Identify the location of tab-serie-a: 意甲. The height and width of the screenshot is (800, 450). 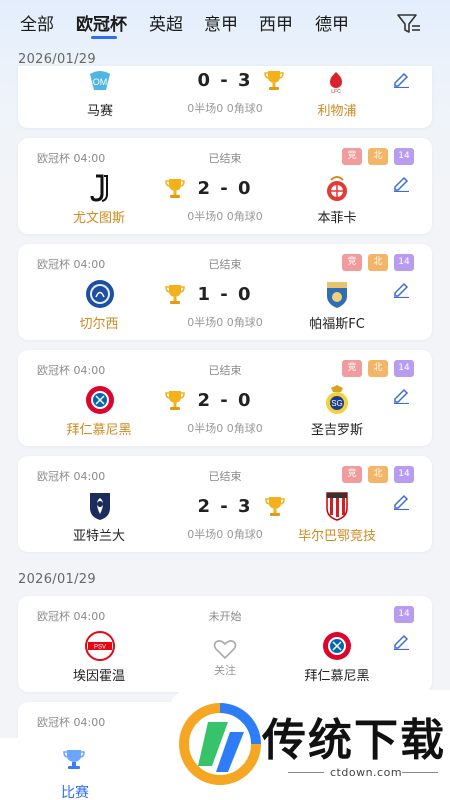
(221, 22).